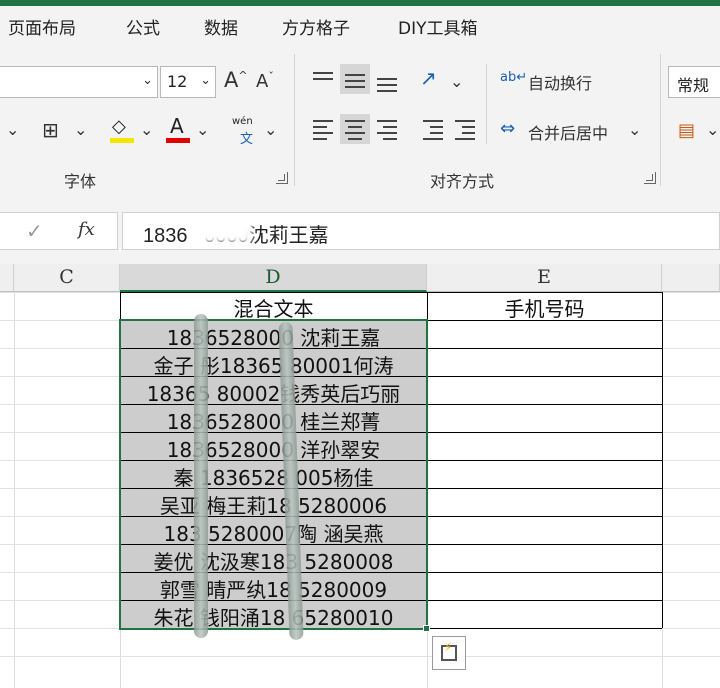  Describe the element at coordinates (34, 231) in the screenshot. I see `enter-check-icon: ✓` at that location.